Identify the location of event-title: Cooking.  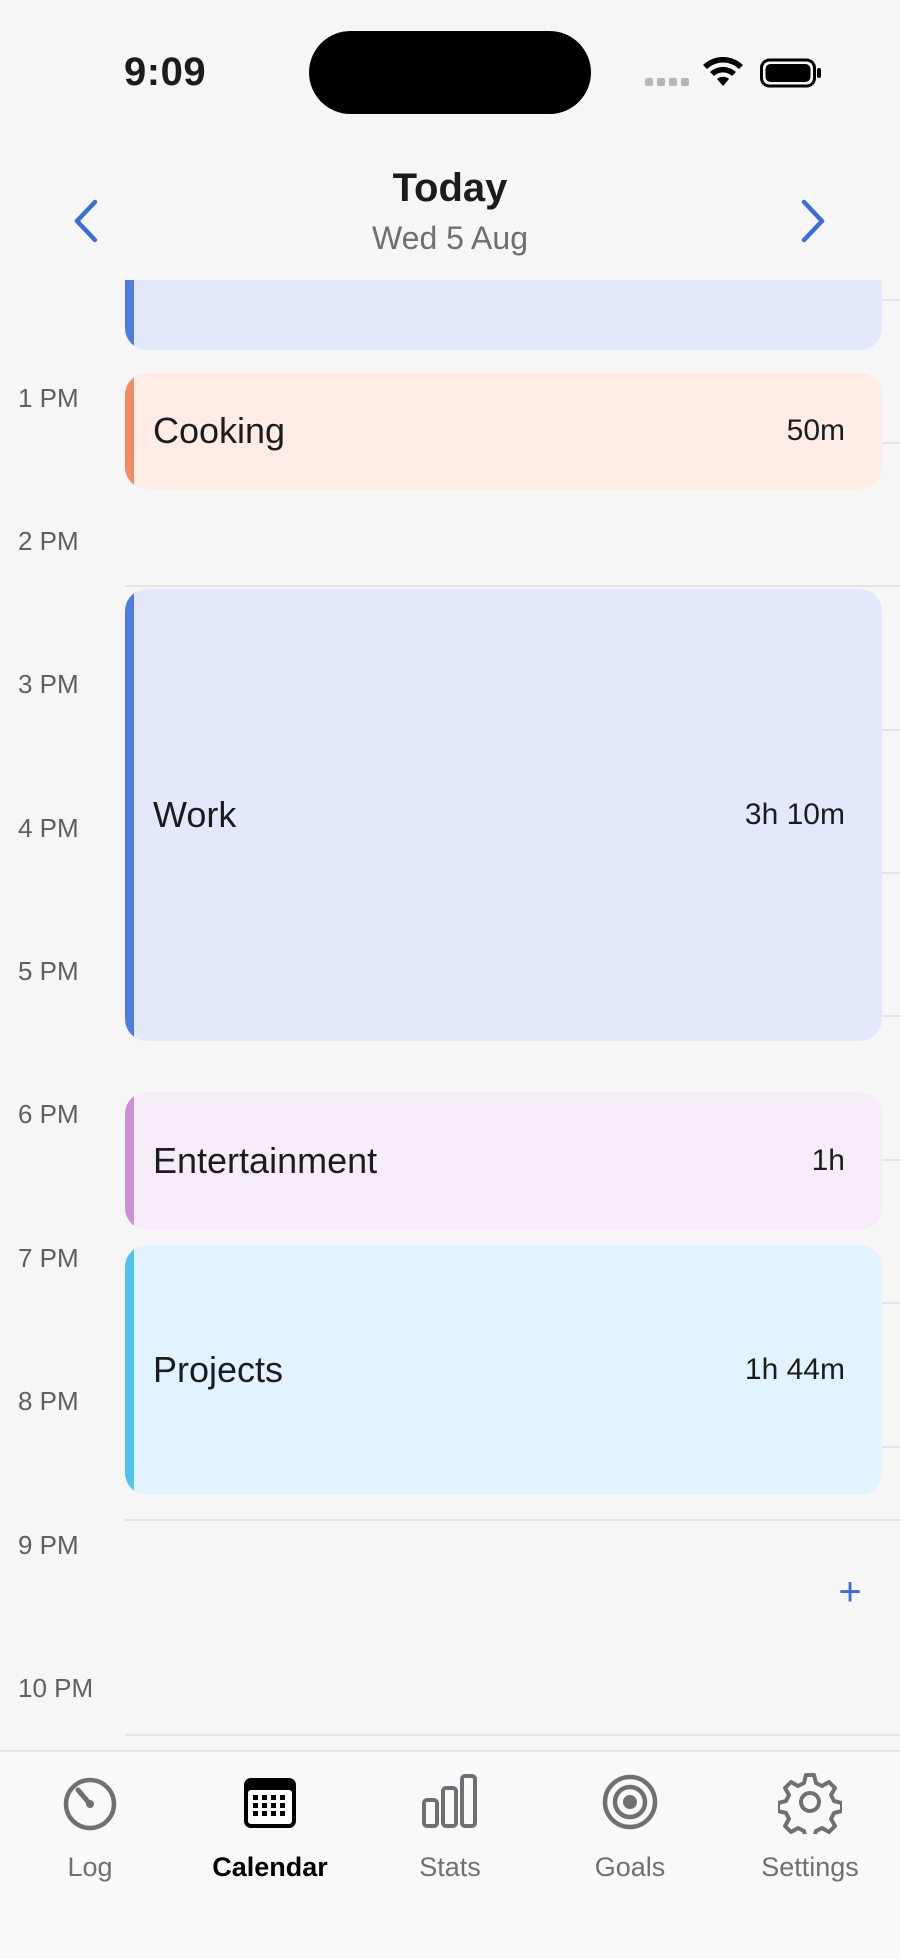
(219, 430).